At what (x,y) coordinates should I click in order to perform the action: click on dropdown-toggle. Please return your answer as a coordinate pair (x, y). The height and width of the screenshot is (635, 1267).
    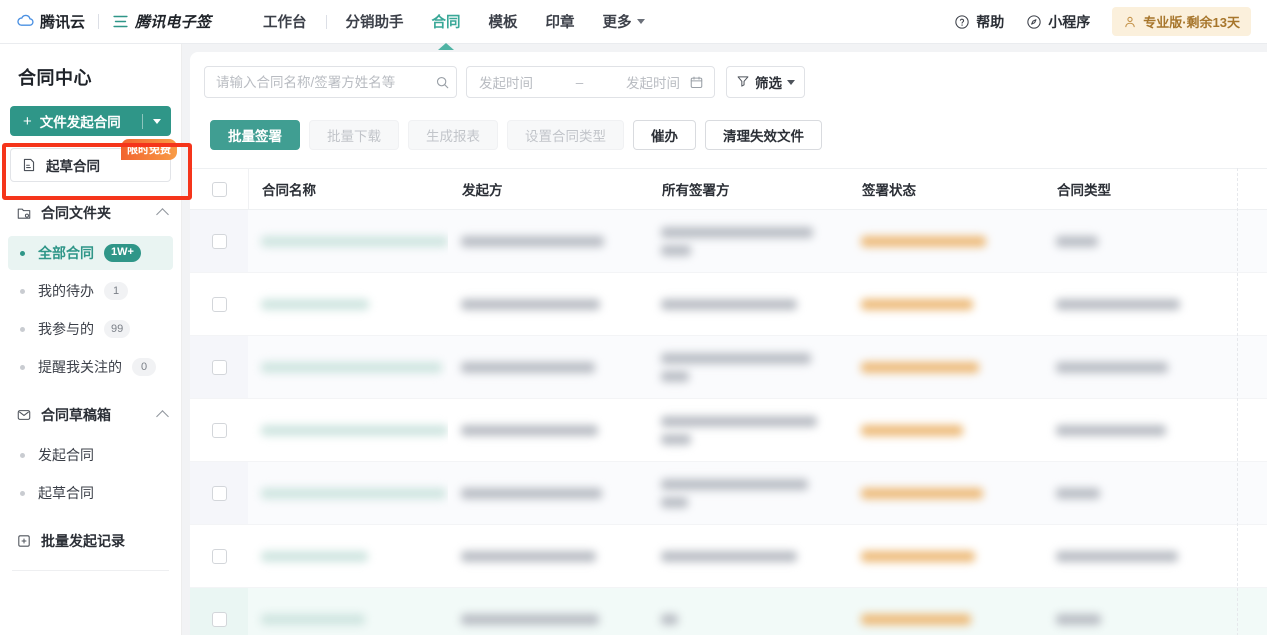
    Looking at the image, I should click on (157, 121).